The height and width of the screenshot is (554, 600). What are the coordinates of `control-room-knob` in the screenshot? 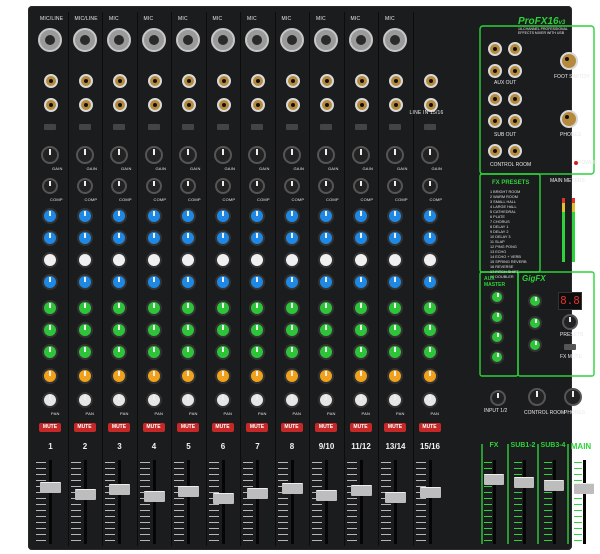 It's located at (537, 397).